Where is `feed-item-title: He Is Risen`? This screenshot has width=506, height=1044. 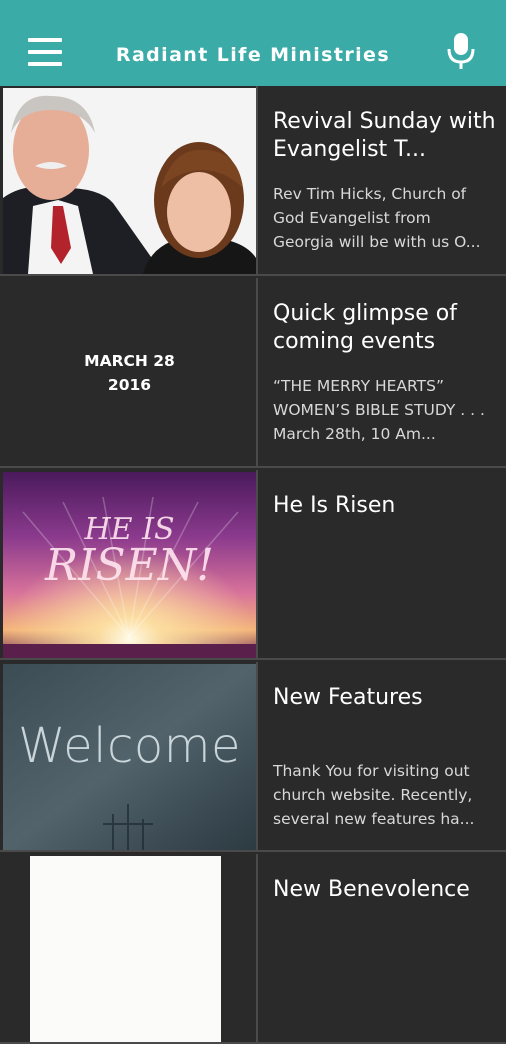 feed-item-title: He Is Risen is located at coordinates (334, 505).